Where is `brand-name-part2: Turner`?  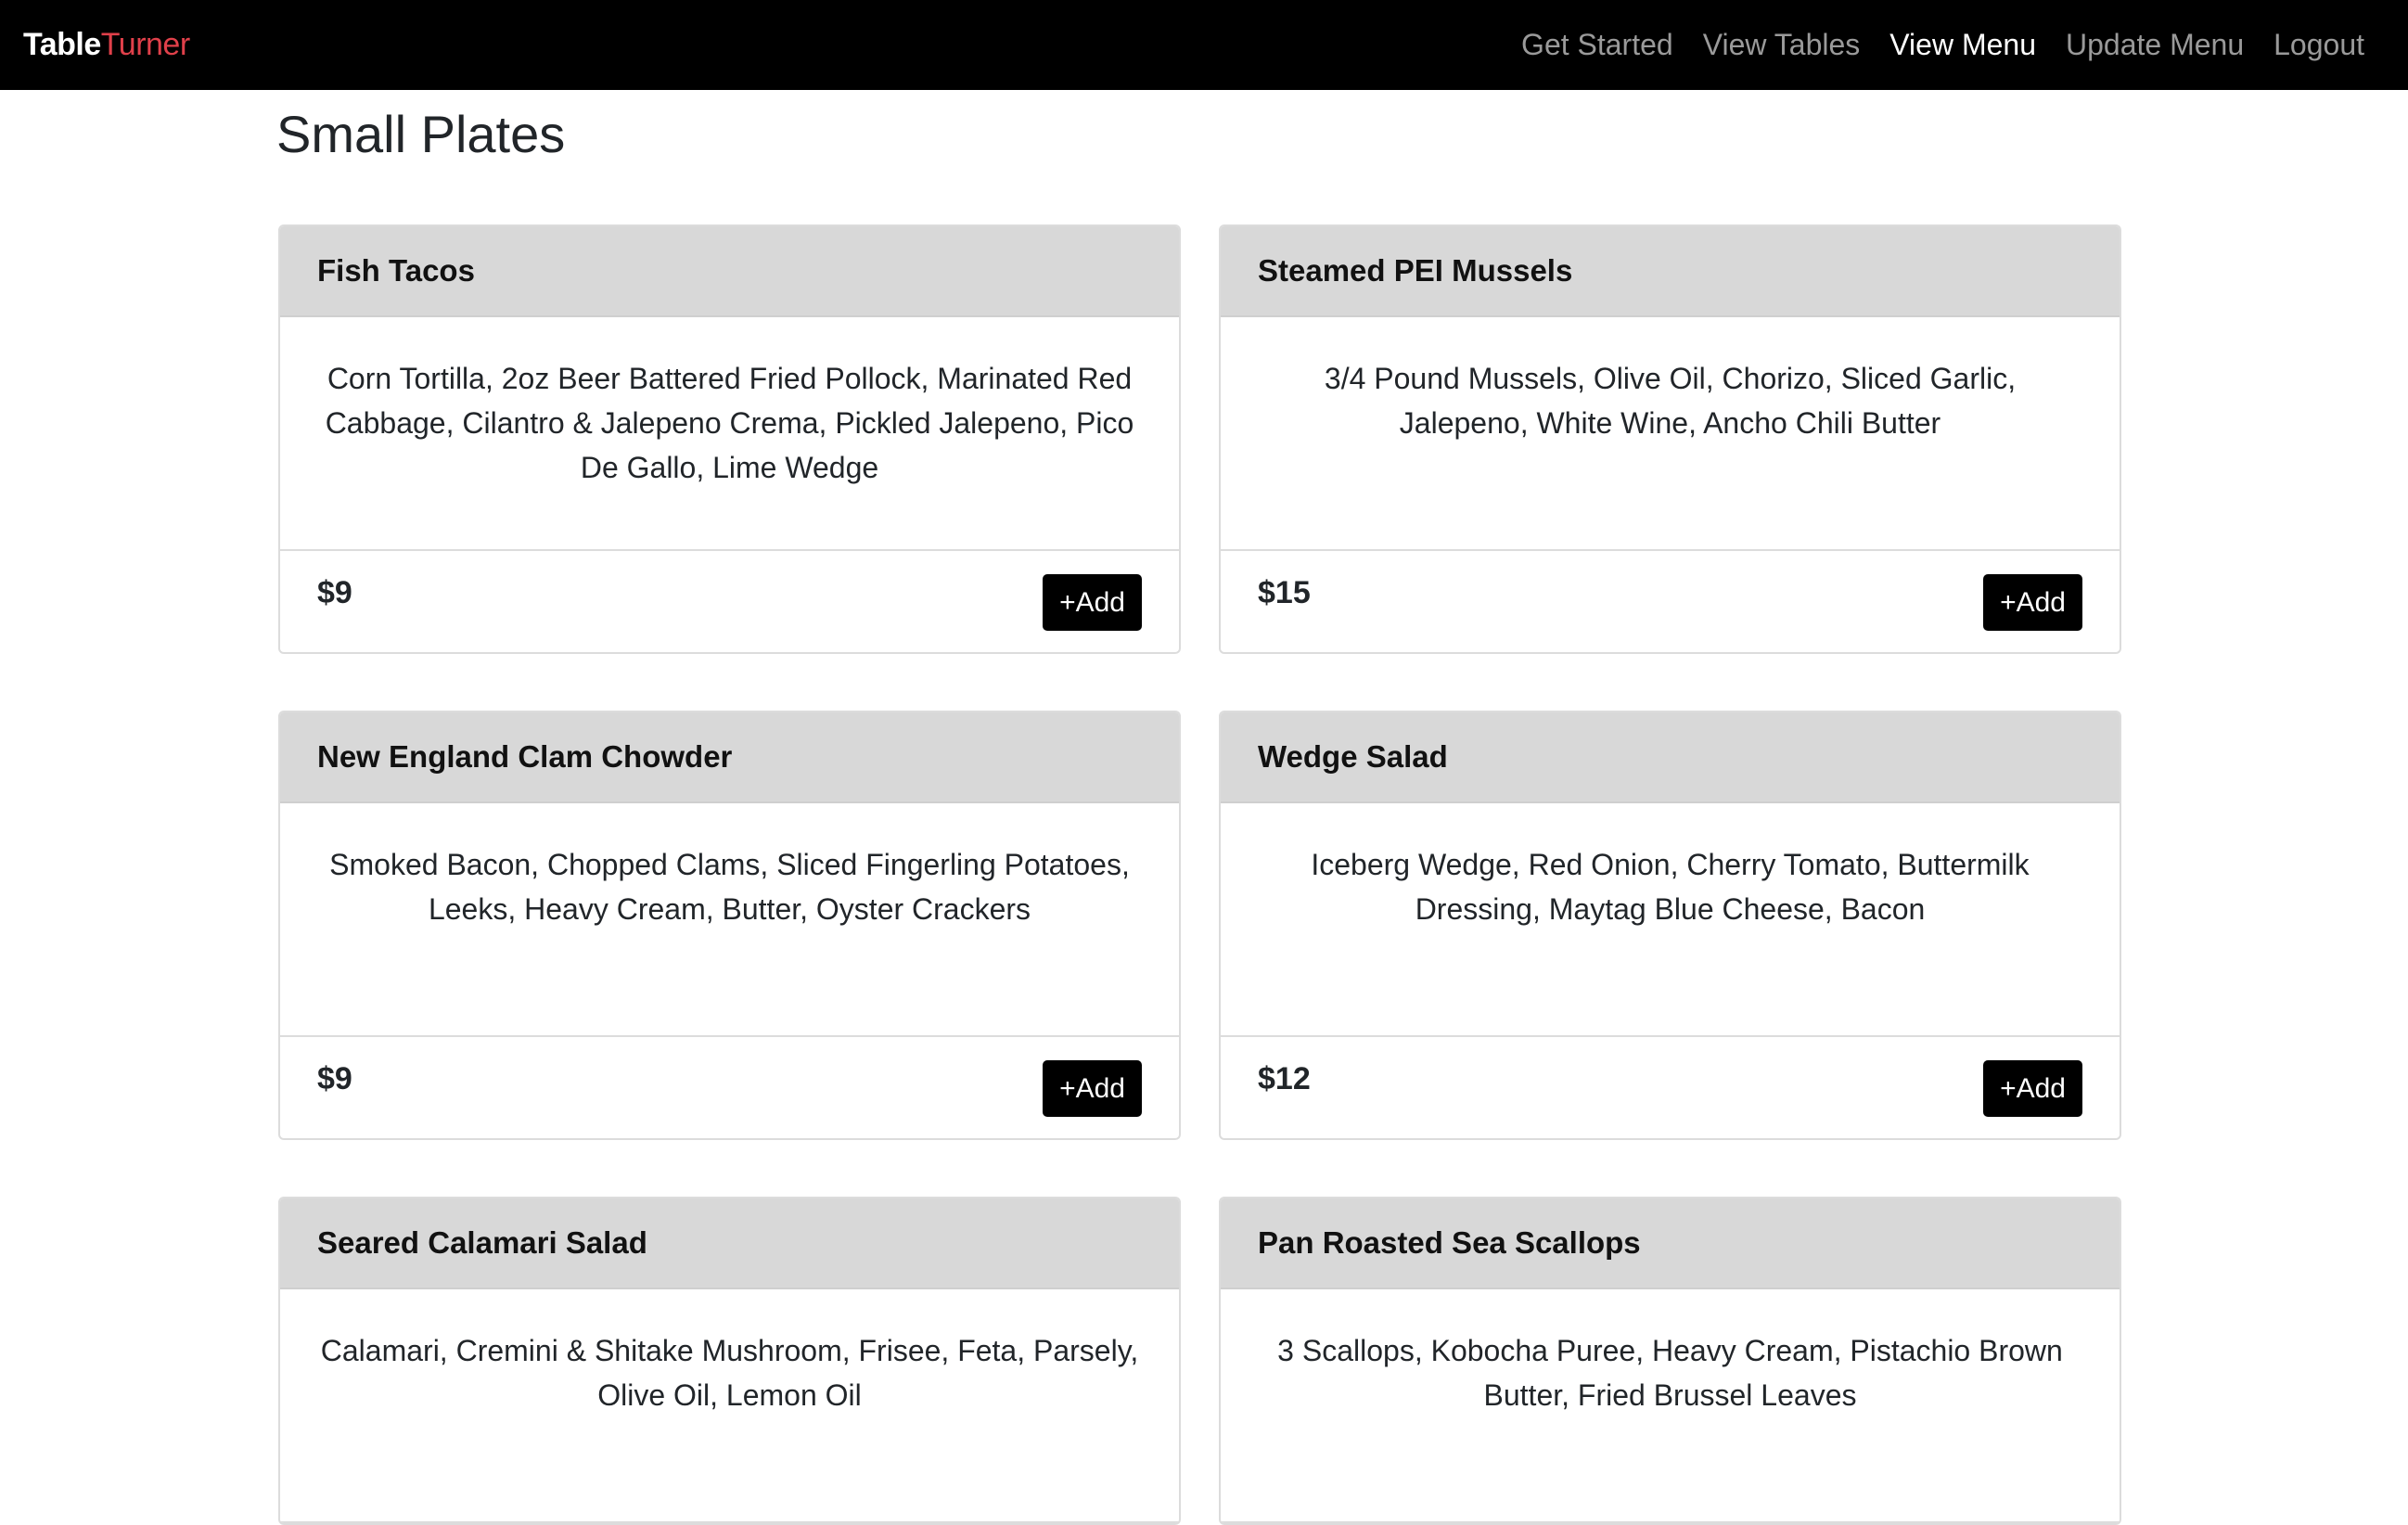 brand-name-part2: Turner is located at coordinates (145, 44).